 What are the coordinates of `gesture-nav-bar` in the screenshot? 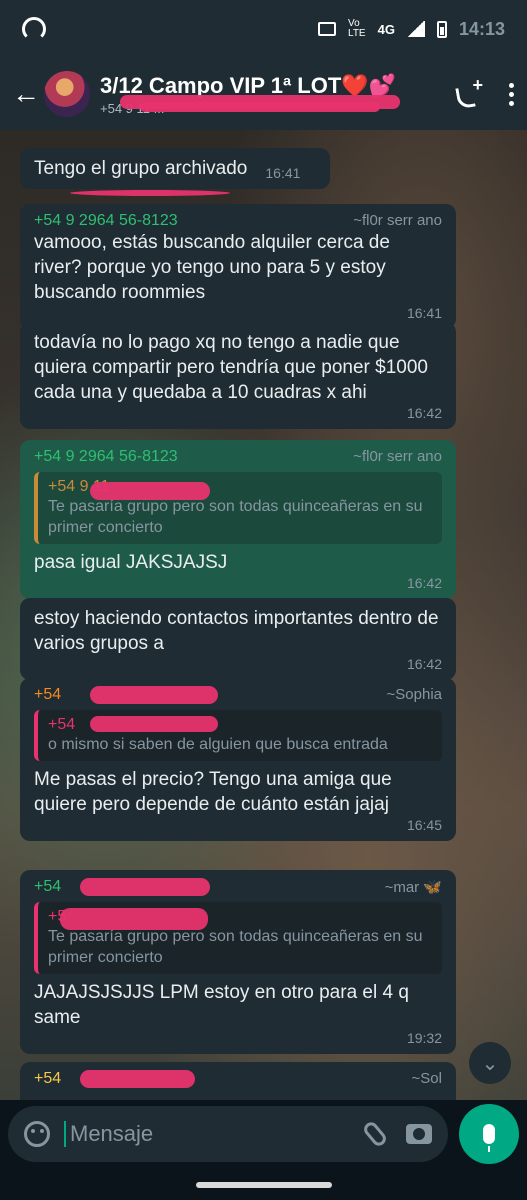 It's located at (264, 1185).